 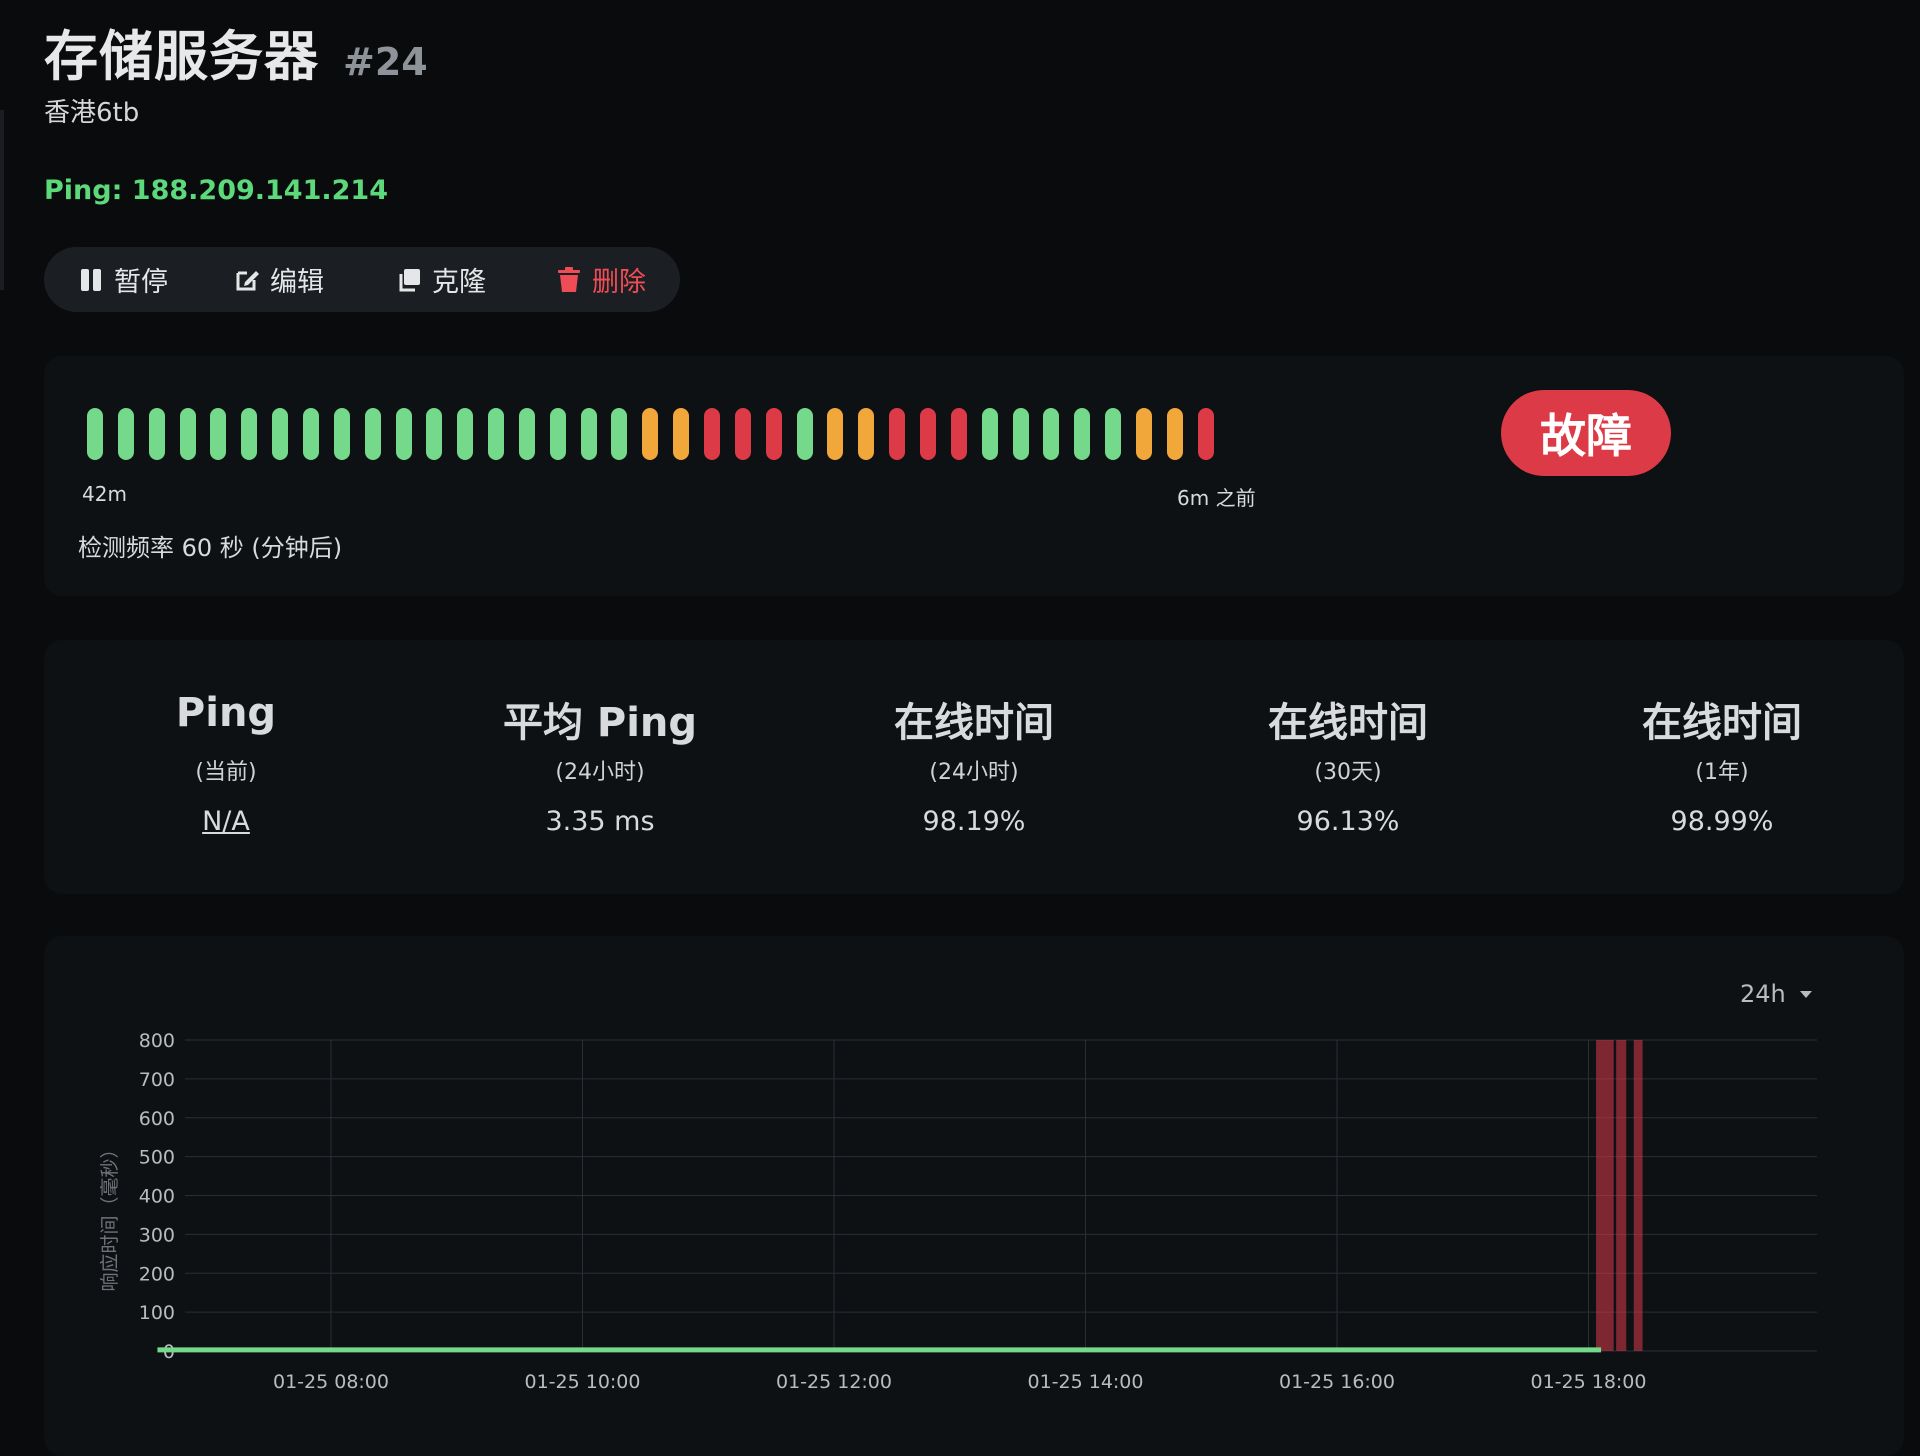 I want to click on stat-column: Ping (当前) N/A, so click(x=226, y=763).